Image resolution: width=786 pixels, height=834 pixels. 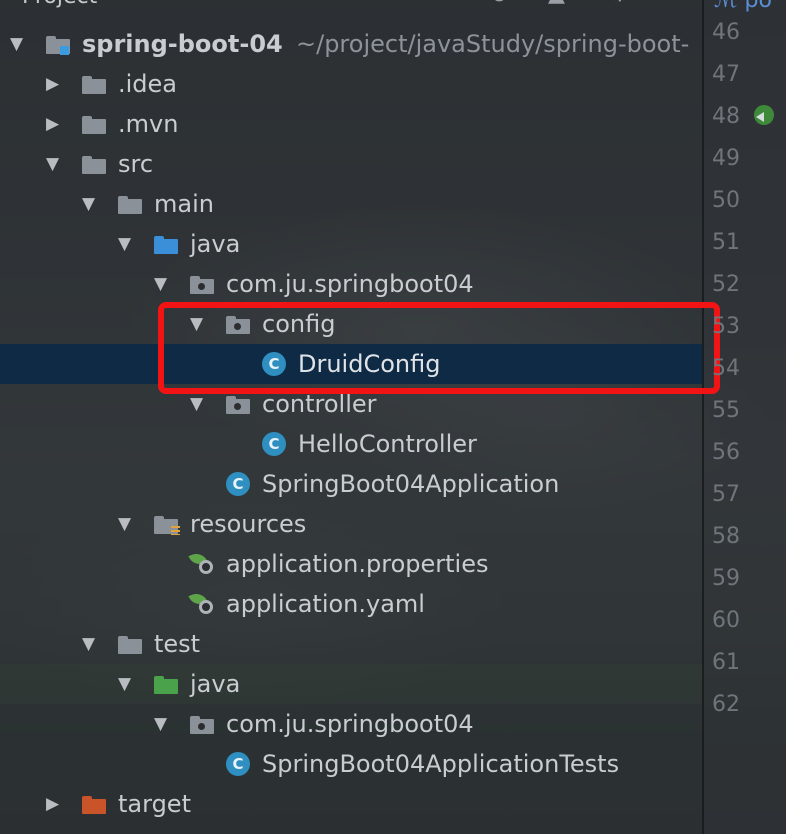 What do you see at coordinates (351, 684) in the screenshot?
I see `tree-row-test-java: ▼ java` at bounding box center [351, 684].